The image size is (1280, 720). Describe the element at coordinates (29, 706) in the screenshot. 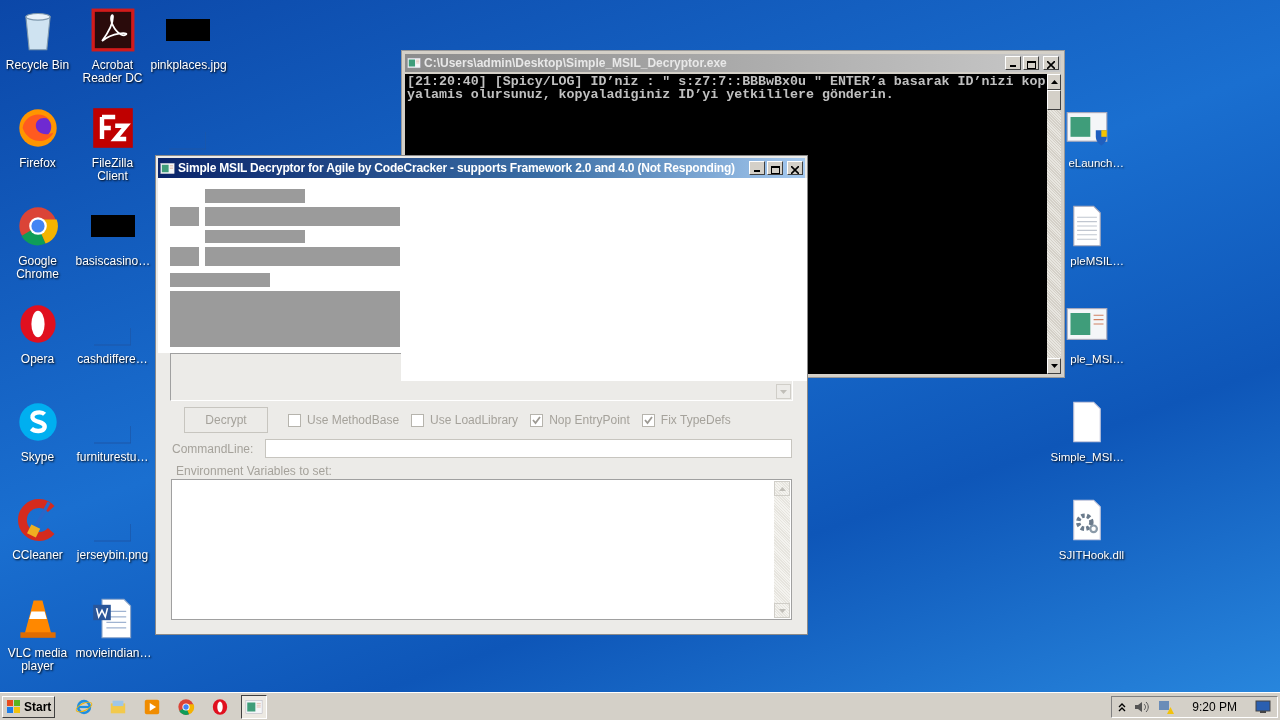

I see `start-button: Start` at that location.